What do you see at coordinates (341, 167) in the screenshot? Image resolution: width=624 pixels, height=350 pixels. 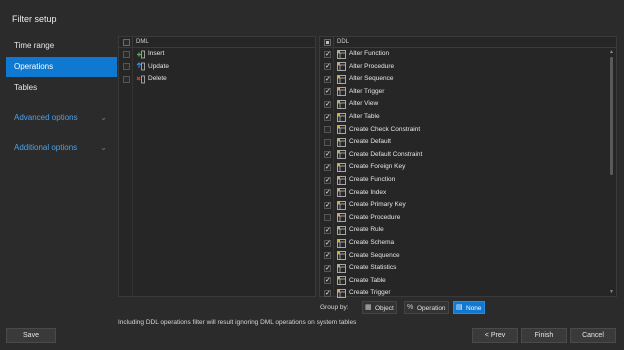 I see `foreign-key-icon` at bounding box center [341, 167].